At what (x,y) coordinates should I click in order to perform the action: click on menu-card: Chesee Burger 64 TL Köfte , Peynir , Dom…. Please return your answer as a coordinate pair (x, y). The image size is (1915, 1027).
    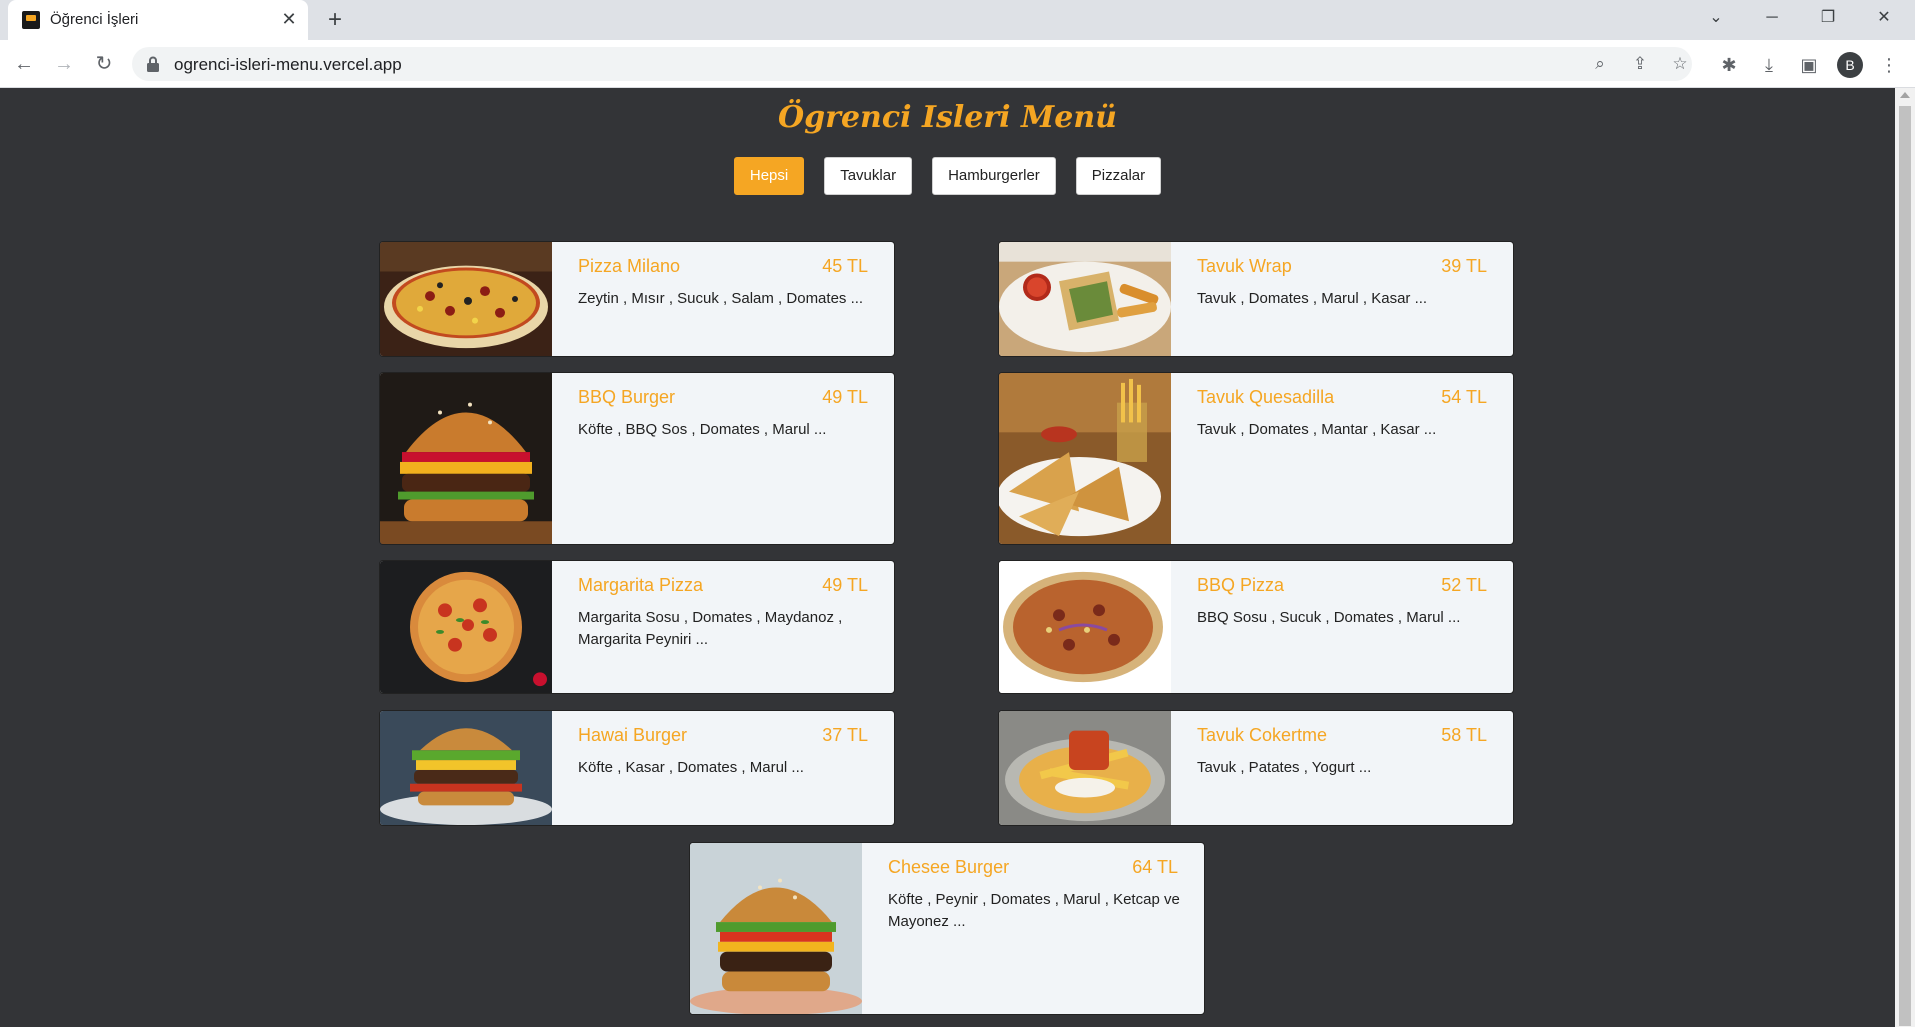
    Looking at the image, I should click on (947, 928).